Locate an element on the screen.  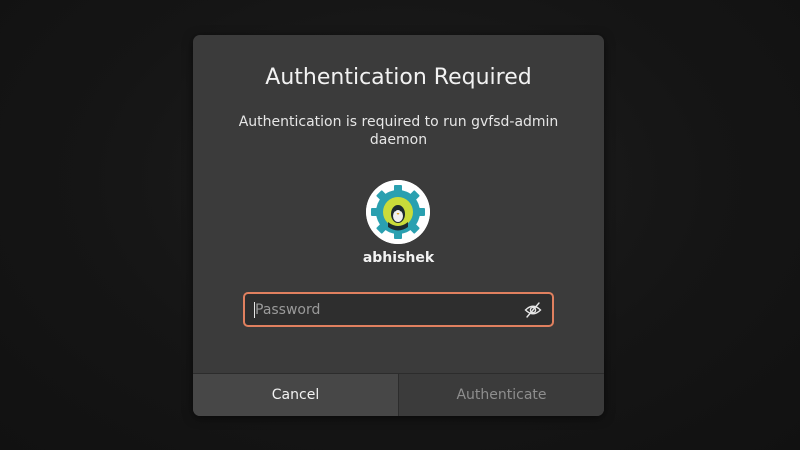
dialog-button-bar: Cancel Authenticate is located at coordinates (398, 394).